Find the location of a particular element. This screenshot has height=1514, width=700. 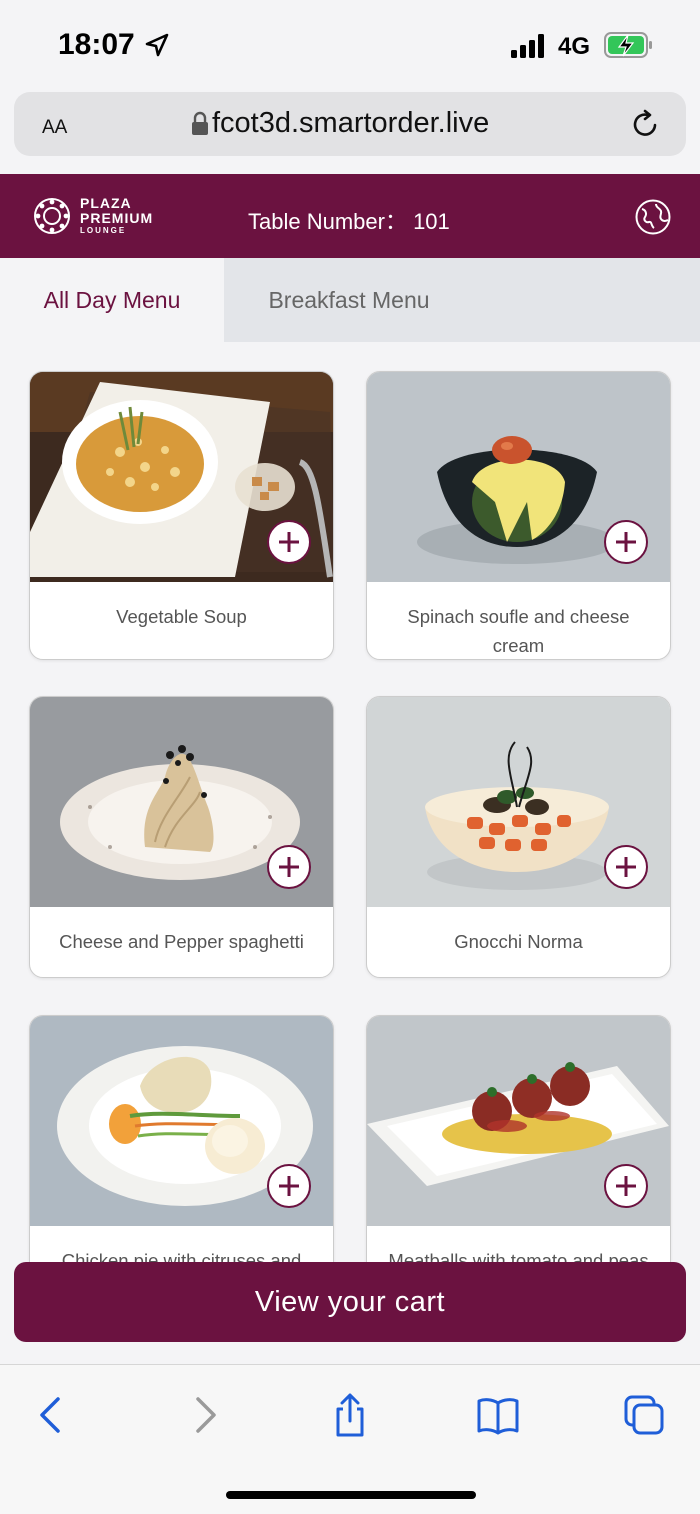

brand-line-1: PLAZA is located at coordinates (106, 203).